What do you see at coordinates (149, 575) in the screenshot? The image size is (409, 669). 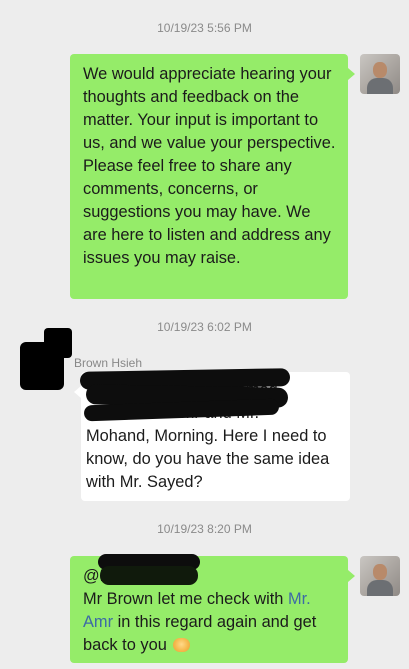 I see `redaction-scribble` at bounding box center [149, 575].